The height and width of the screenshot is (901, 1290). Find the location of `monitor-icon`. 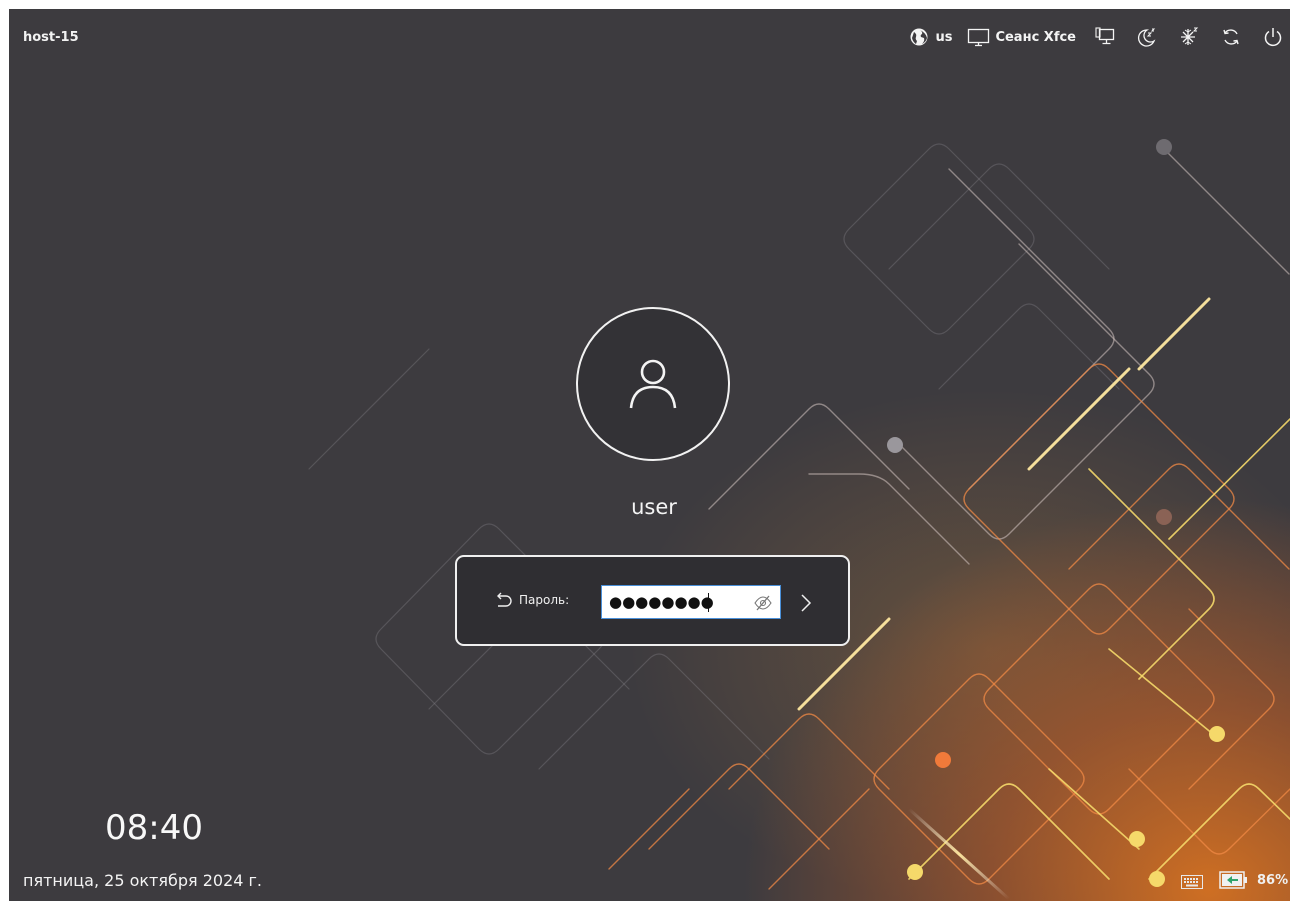

monitor-icon is located at coordinates (979, 37).